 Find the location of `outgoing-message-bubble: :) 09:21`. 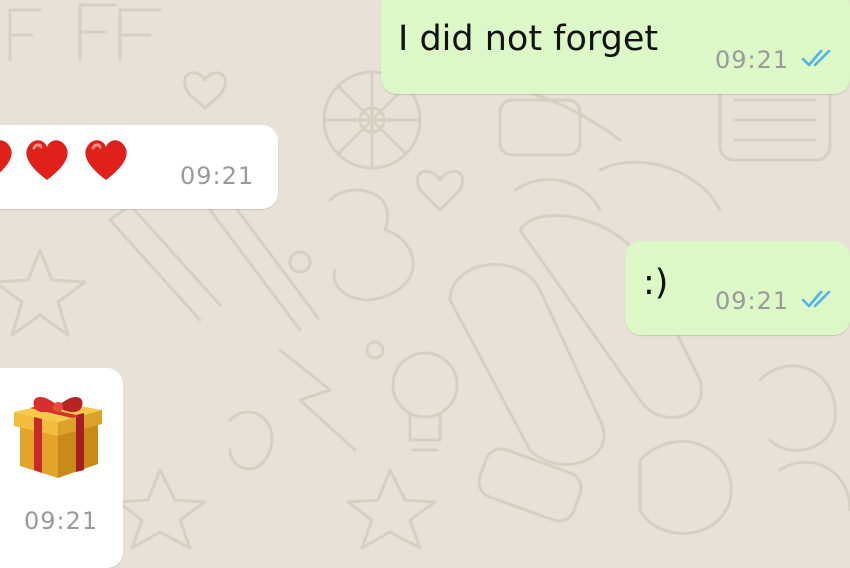

outgoing-message-bubble: :) 09:21 is located at coordinates (737, 288).